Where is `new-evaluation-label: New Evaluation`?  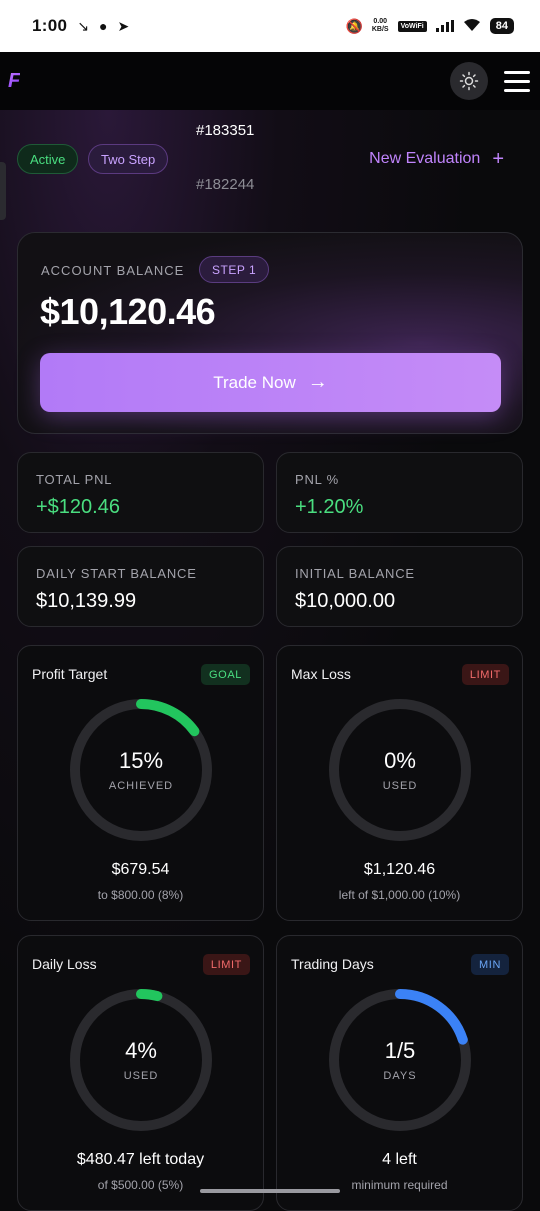 new-evaluation-label: New Evaluation is located at coordinates (425, 158).